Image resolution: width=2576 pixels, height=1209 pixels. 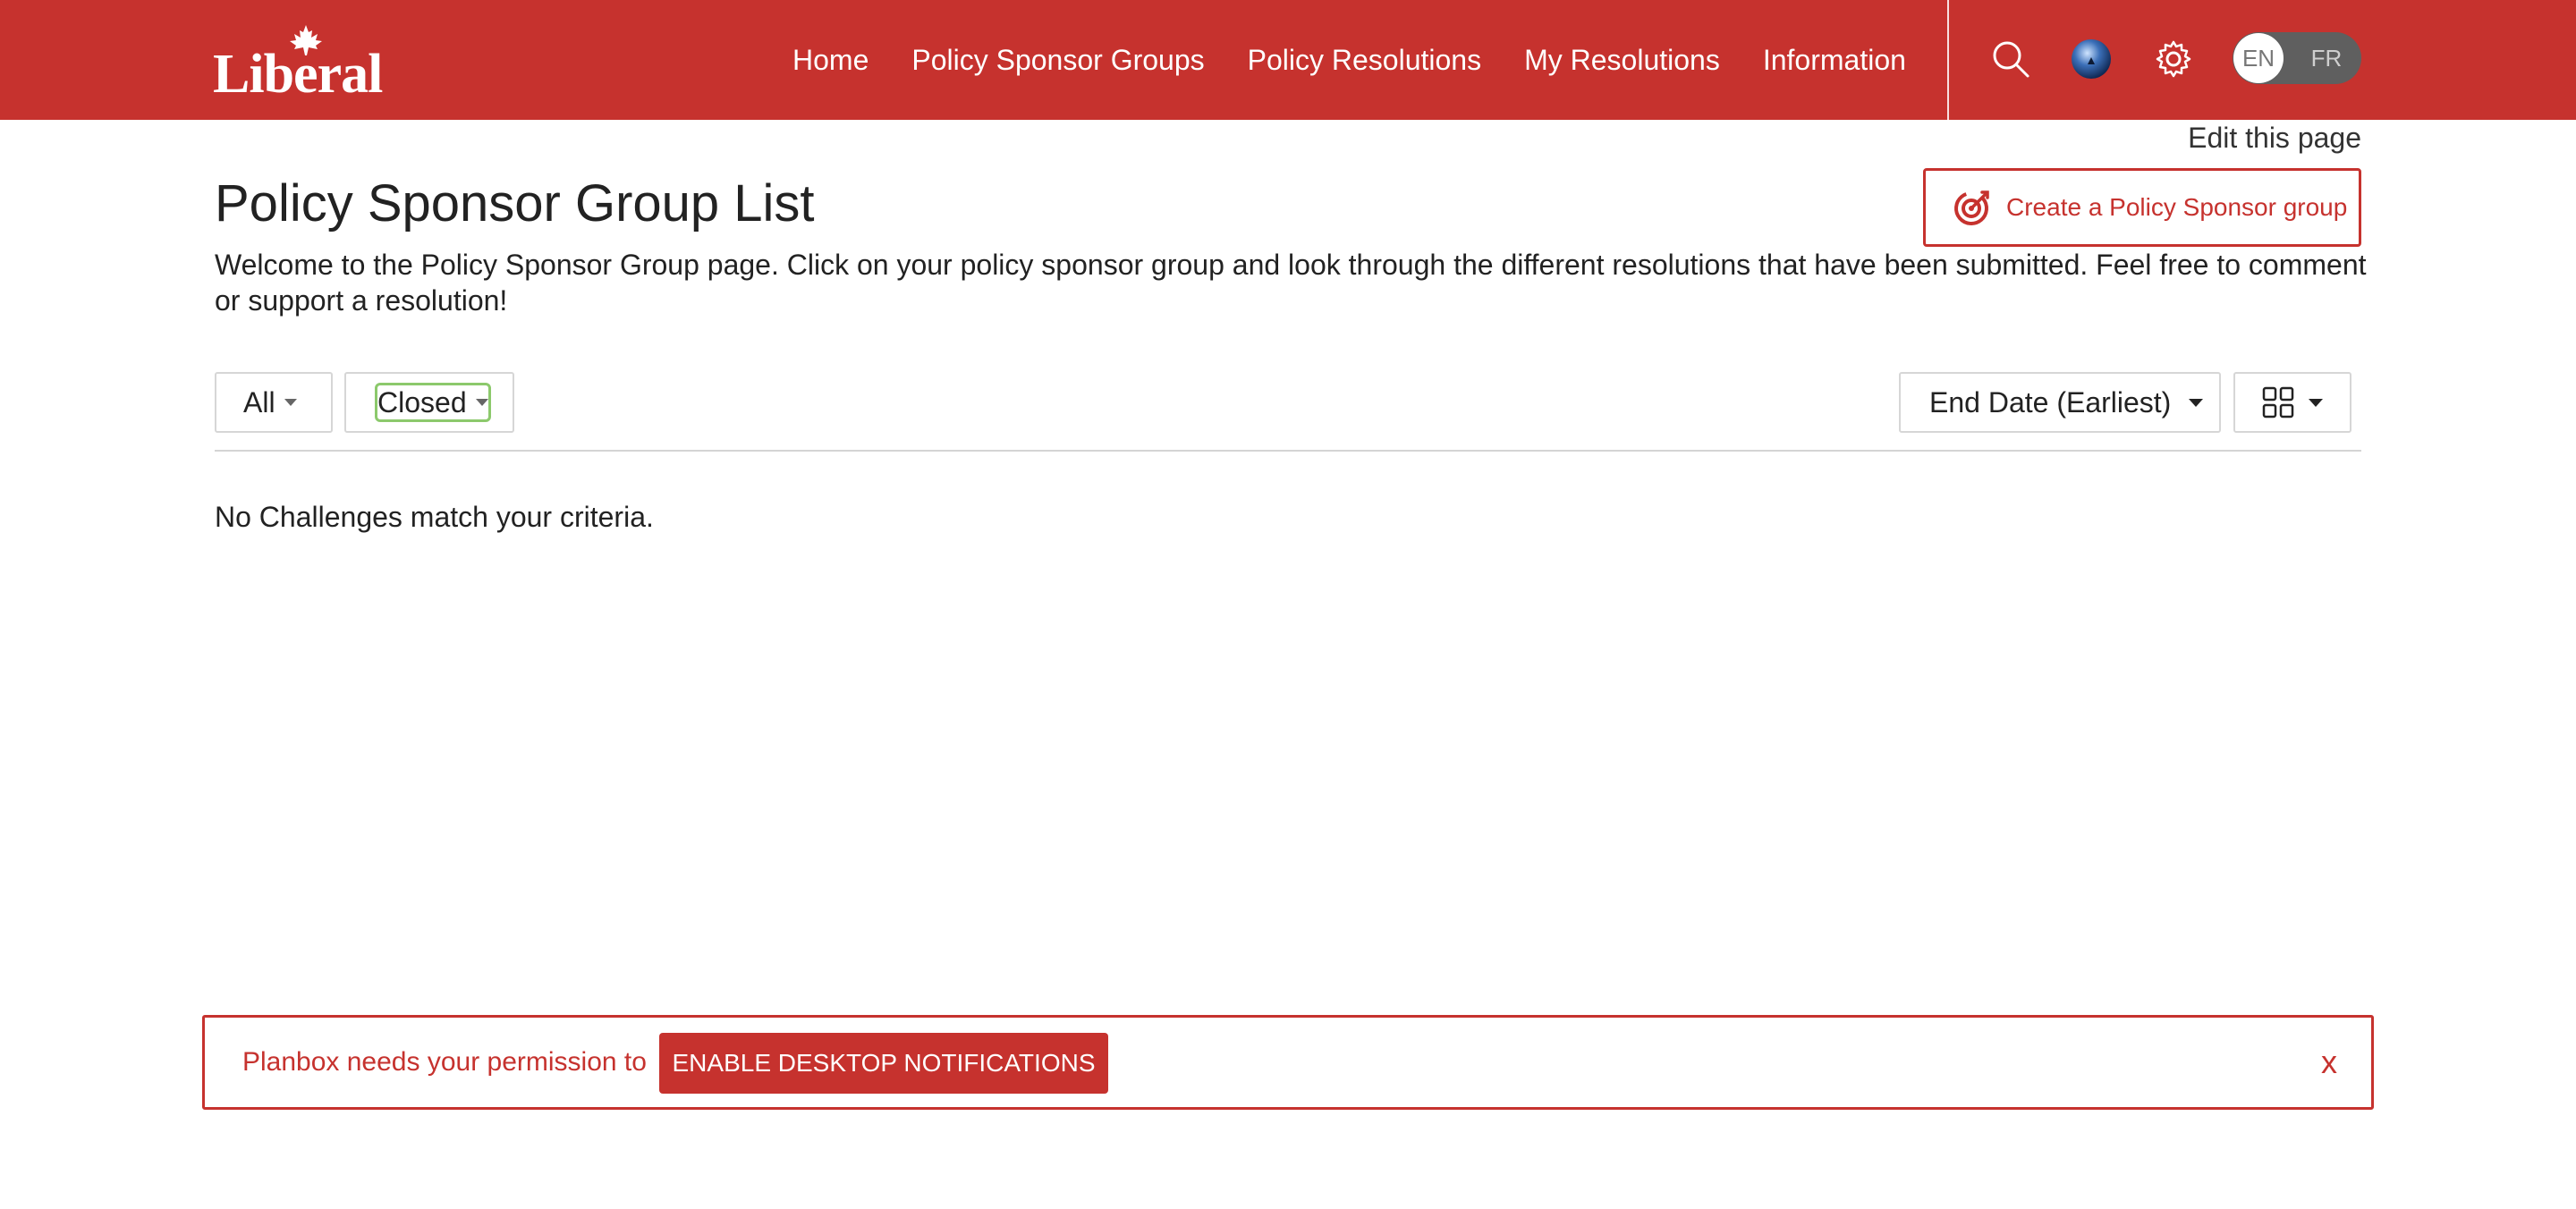 I want to click on nav-home: Home, so click(x=830, y=60).